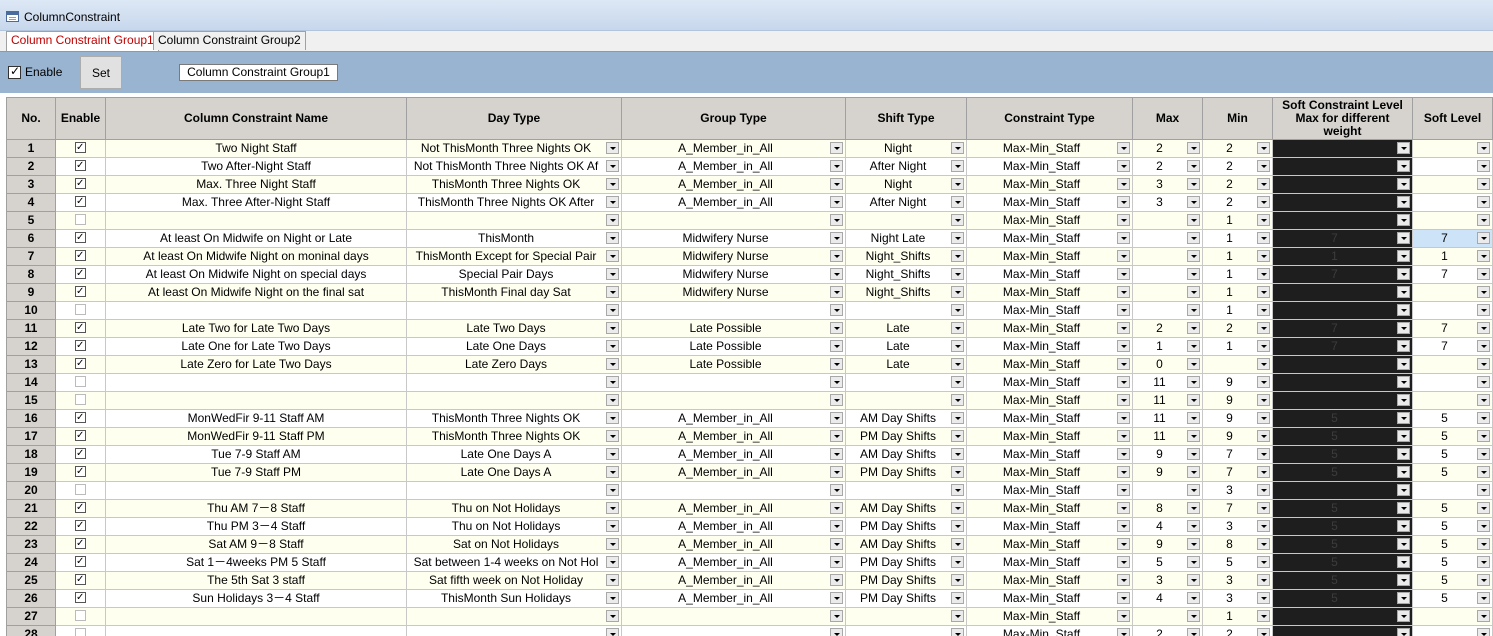 This screenshot has width=1493, height=636. I want to click on table-row: 27 Max-Min_Staff 1, so click(749, 616).